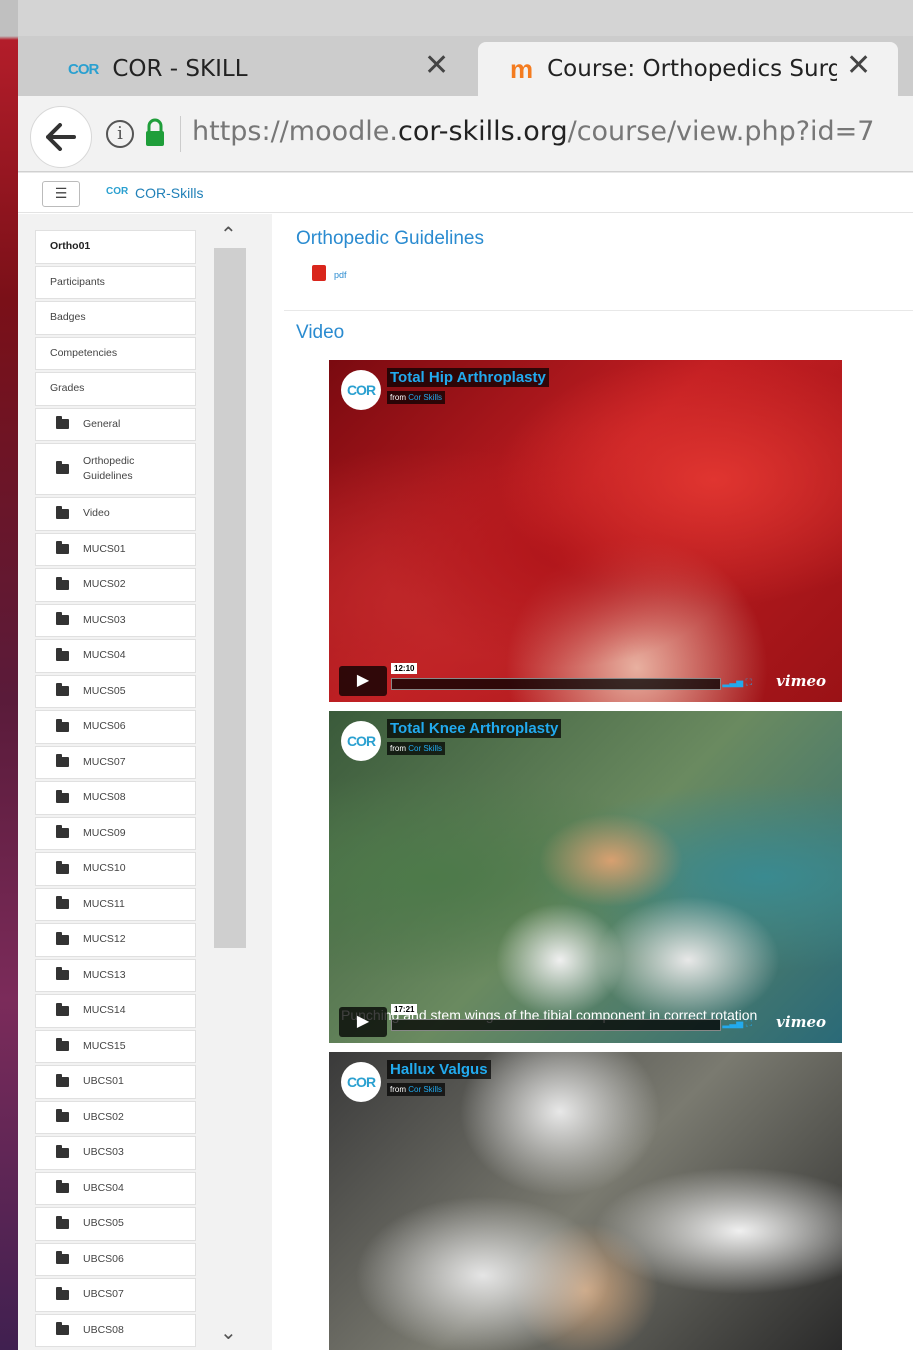 The height and width of the screenshot is (1350, 913). I want to click on back-button, so click(61, 137).